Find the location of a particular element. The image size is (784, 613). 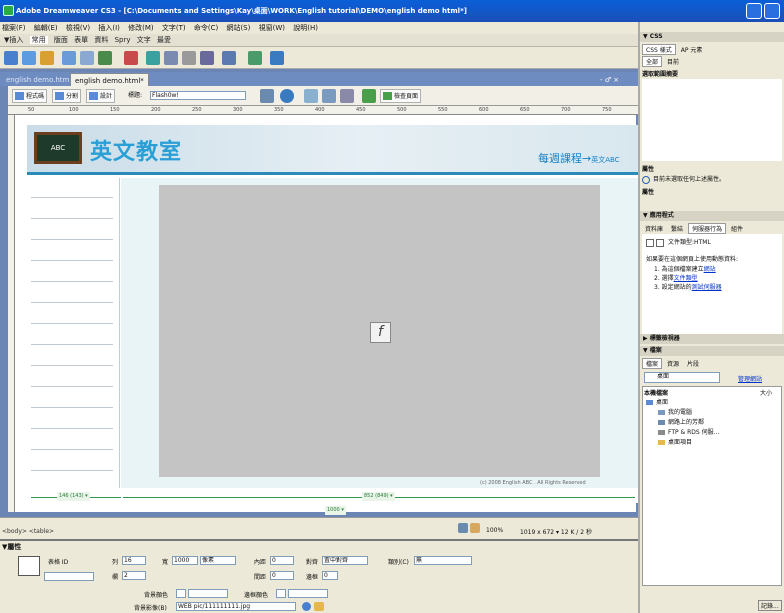

select-tool-icon is located at coordinates (463, 528).